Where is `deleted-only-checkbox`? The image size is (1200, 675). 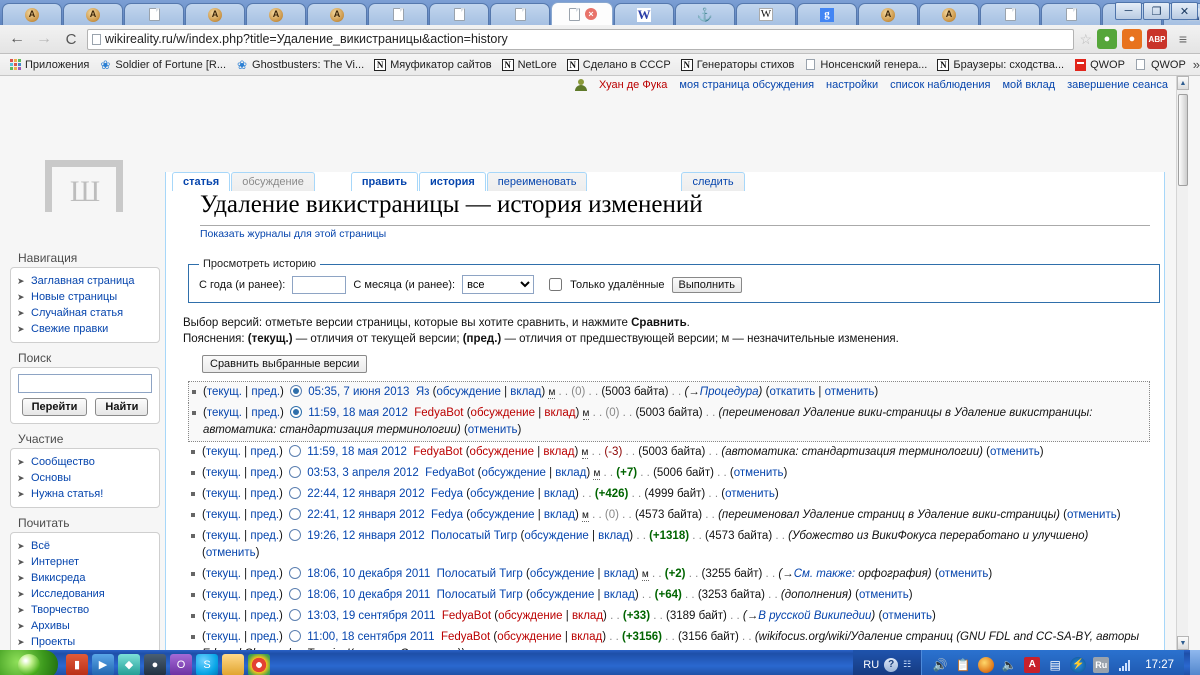 deleted-only-checkbox is located at coordinates (556, 284).